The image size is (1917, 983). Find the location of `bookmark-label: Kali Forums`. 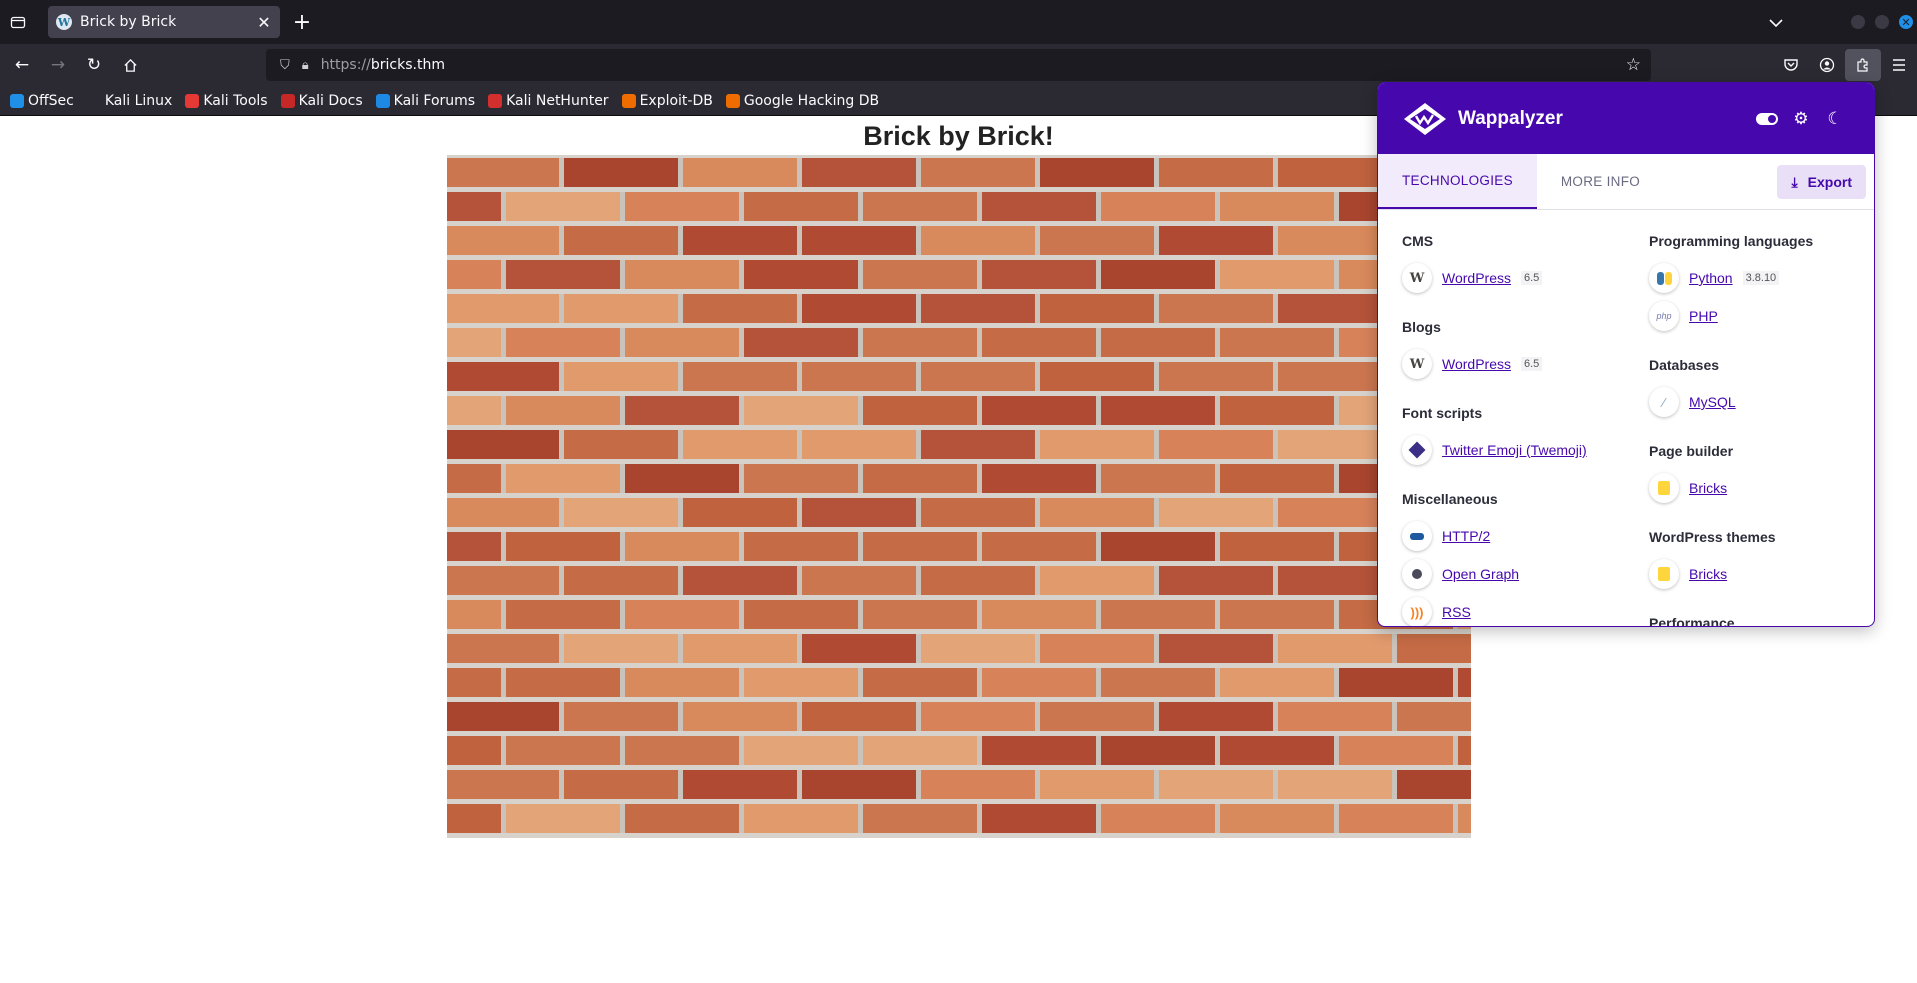

bookmark-label: Kali Forums is located at coordinates (434, 100).